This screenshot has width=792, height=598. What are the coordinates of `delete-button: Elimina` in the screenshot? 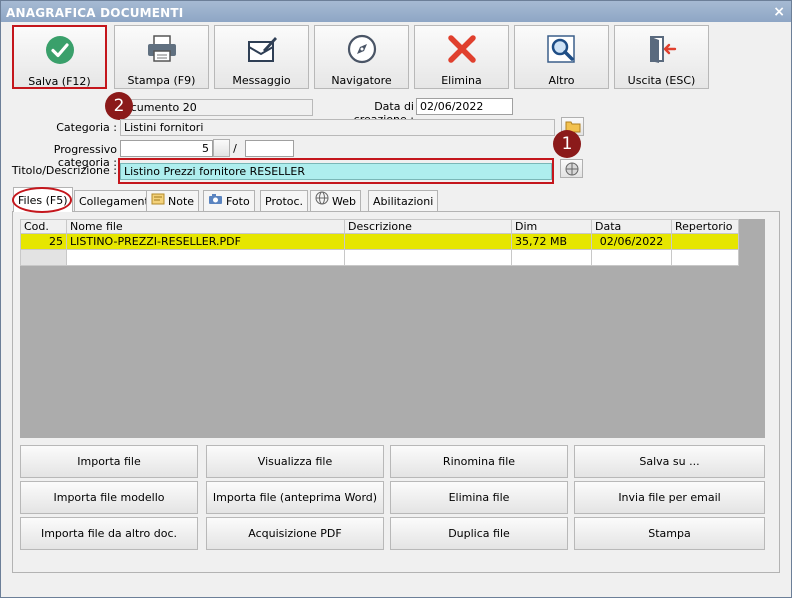 It's located at (461, 57).